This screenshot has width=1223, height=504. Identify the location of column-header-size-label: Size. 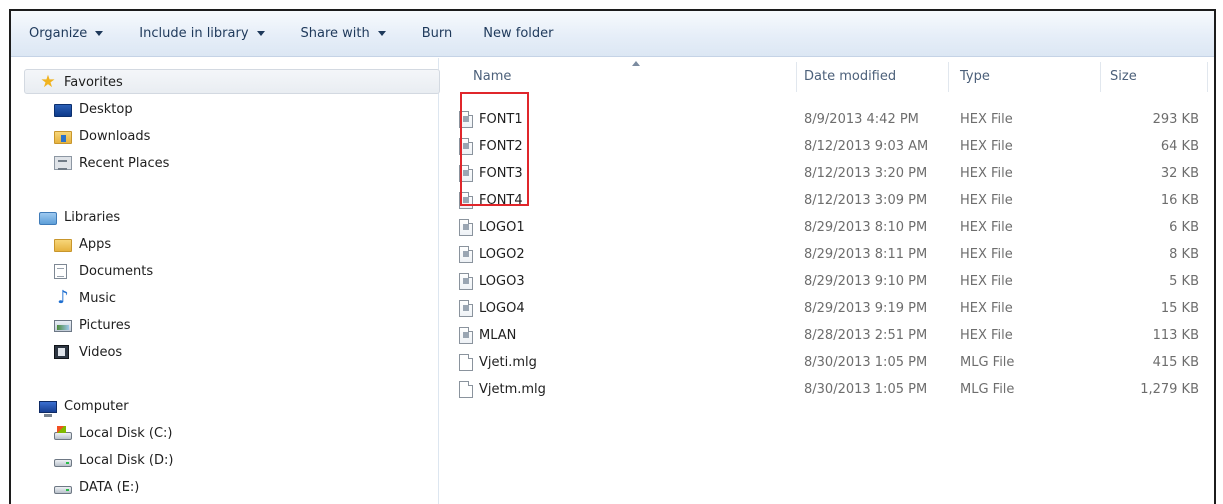
(1123, 76).